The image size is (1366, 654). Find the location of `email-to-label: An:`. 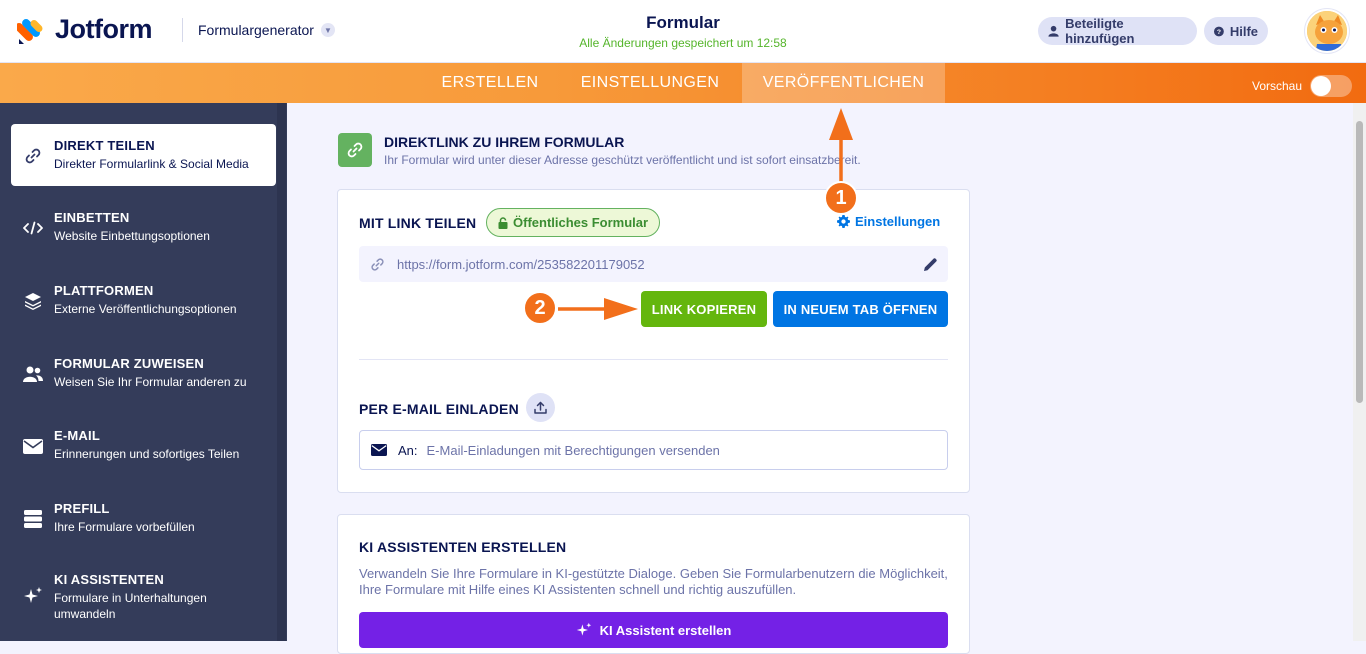

email-to-label: An: is located at coordinates (408, 450).